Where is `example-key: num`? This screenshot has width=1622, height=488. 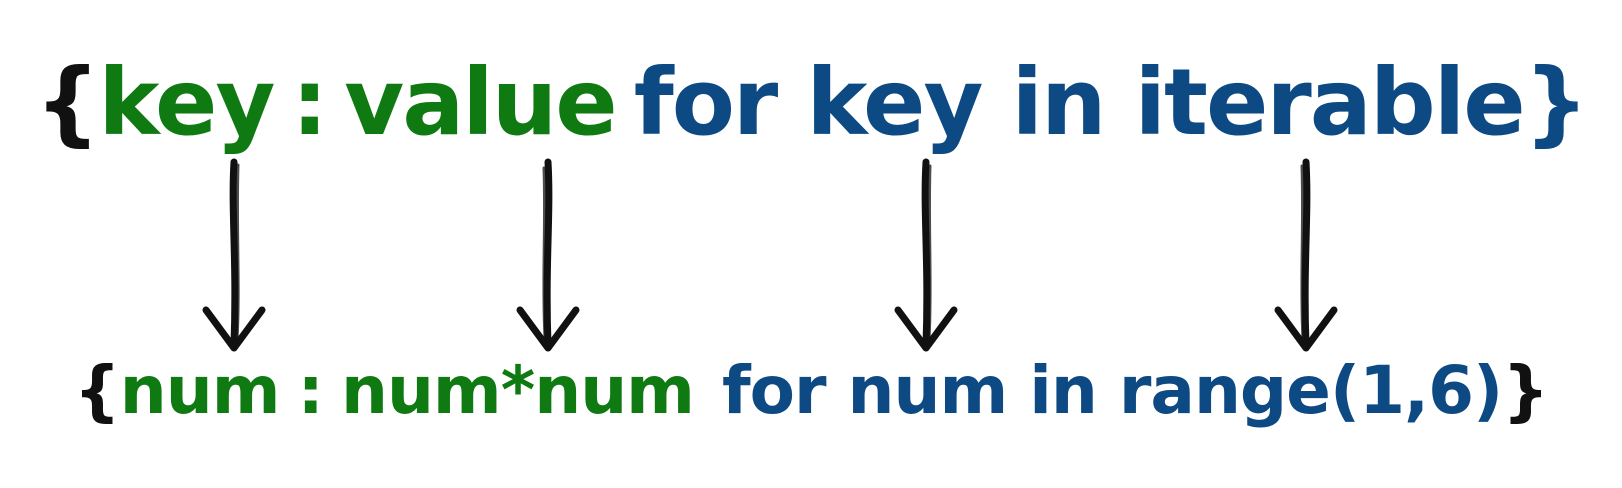 example-key: num is located at coordinates (200, 390).